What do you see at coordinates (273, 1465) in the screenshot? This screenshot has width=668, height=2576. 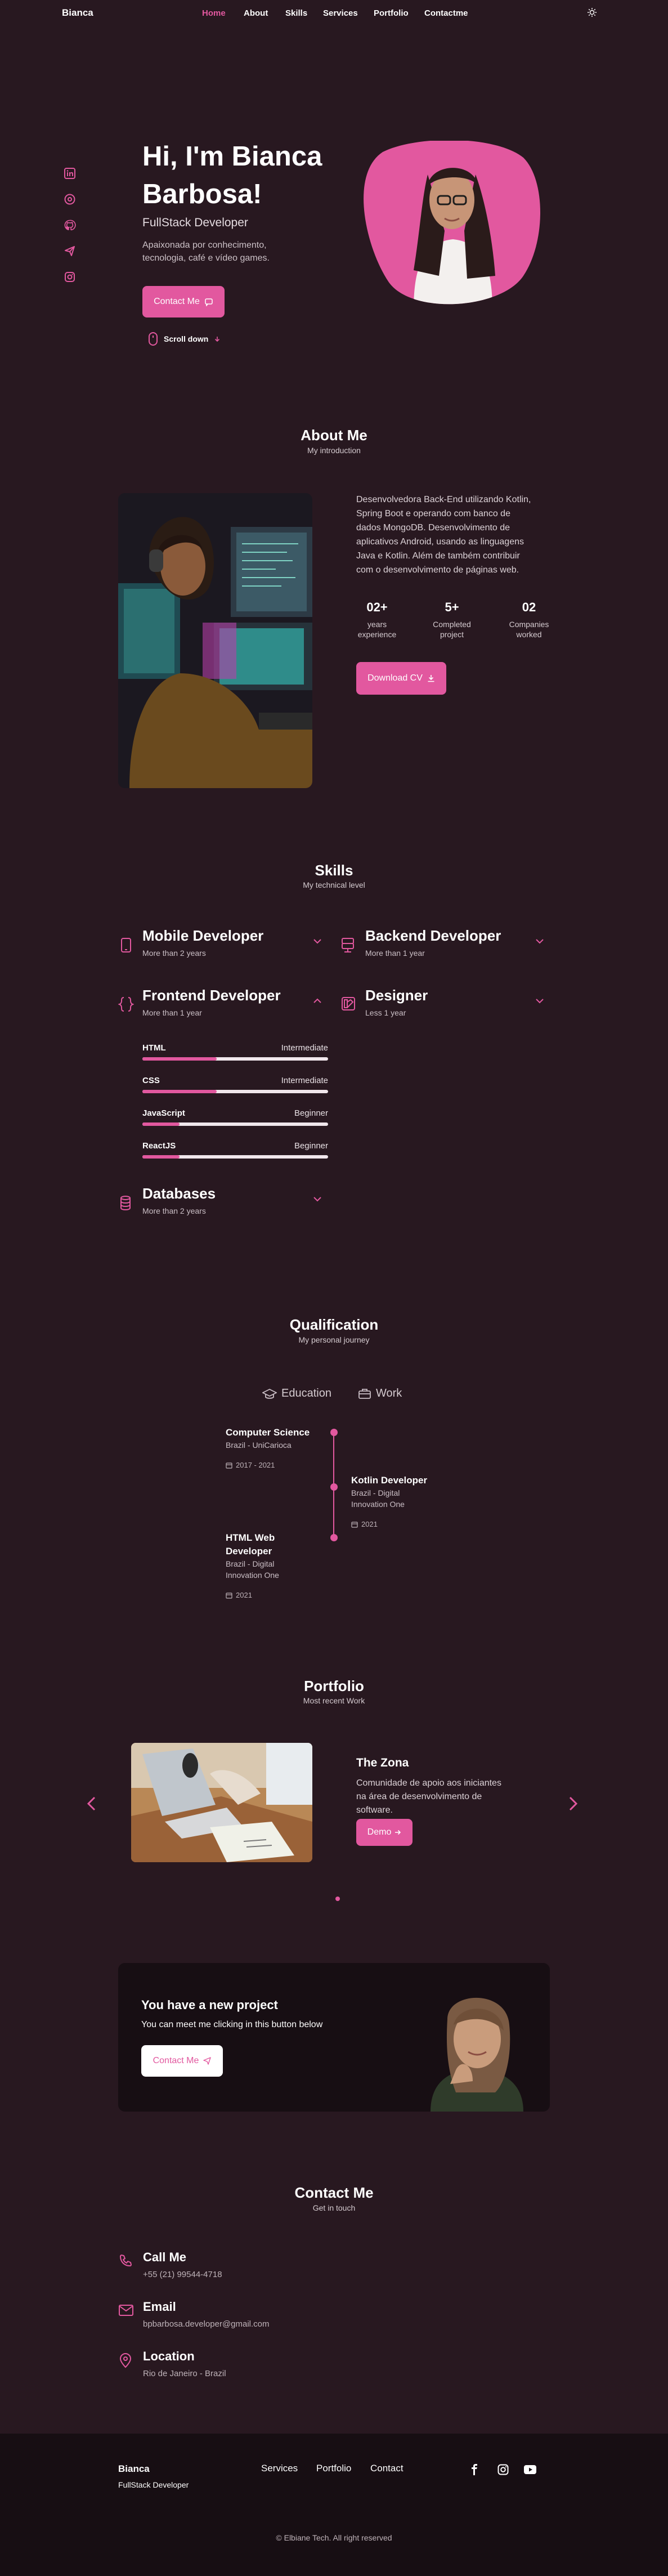 I see `qualification-item-date: 2017 - 2021` at bounding box center [273, 1465].